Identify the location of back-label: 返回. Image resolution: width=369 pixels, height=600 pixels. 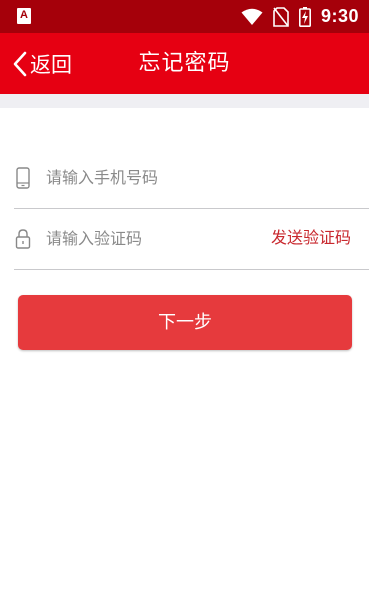
(51, 64).